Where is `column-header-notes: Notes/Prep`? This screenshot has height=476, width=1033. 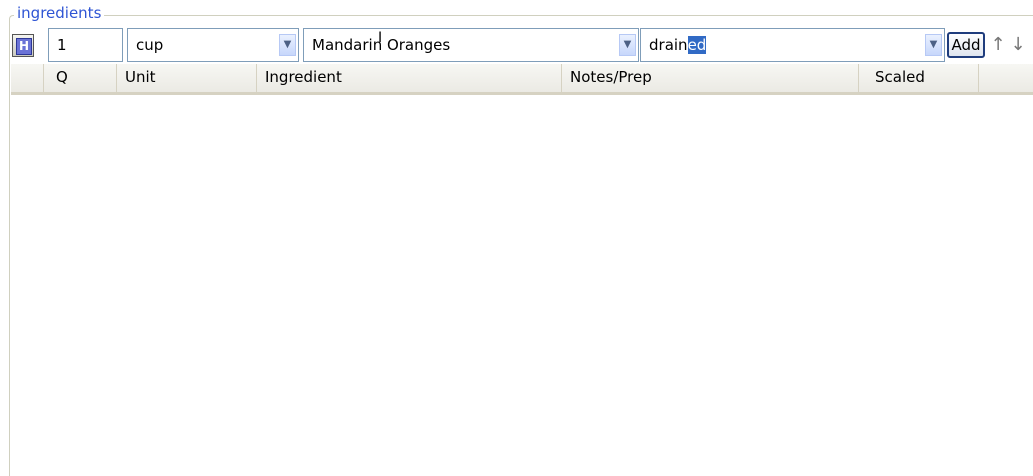 column-header-notes: Notes/Prep is located at coordinates (709, 78).